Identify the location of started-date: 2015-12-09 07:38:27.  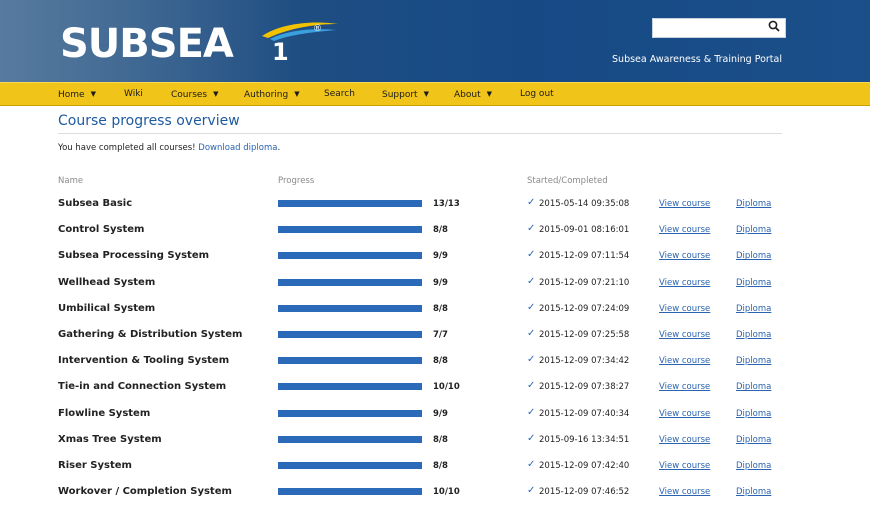
(584, 387).